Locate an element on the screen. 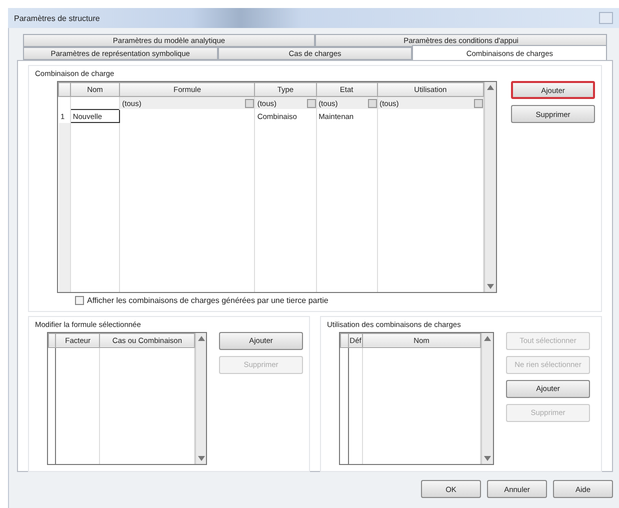 The height and width of the screenshot is (508, 619). checkbox is located at coordinates (79, 300).